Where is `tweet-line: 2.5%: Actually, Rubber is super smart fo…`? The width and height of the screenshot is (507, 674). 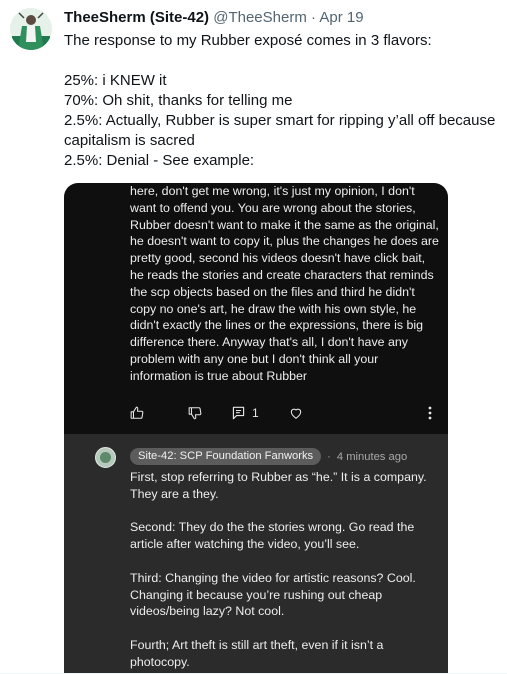
tweet-line: 2.5%: Actually, Rubber is super smart fo… is located at coordinates (280, 130).